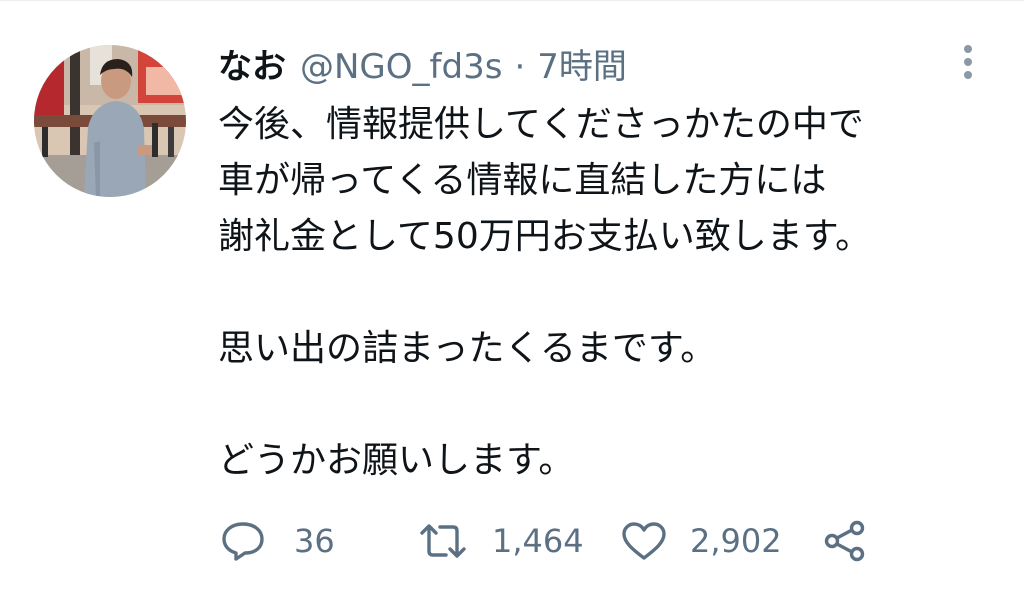 The width and height of the screenshot is (1024, 589). I want to click on retweet-count: 1,464, so click(538, 541).